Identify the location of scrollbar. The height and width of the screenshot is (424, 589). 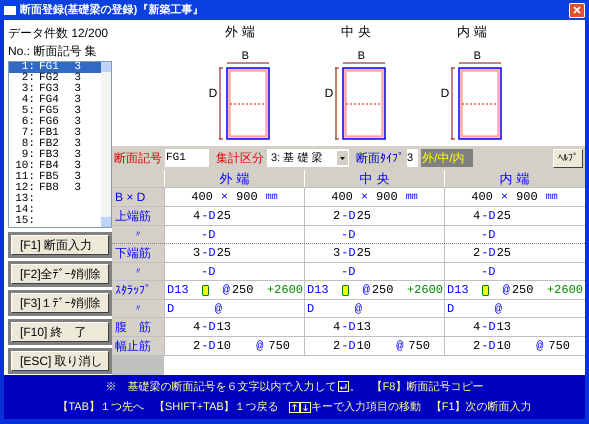
(106, 144).